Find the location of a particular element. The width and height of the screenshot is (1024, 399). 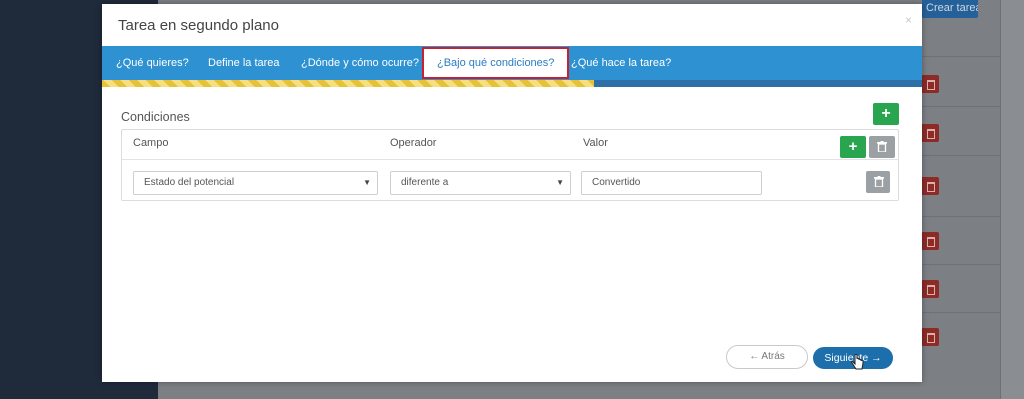

operator-select: diferente a ▼ is located at coordinates (480, 183).